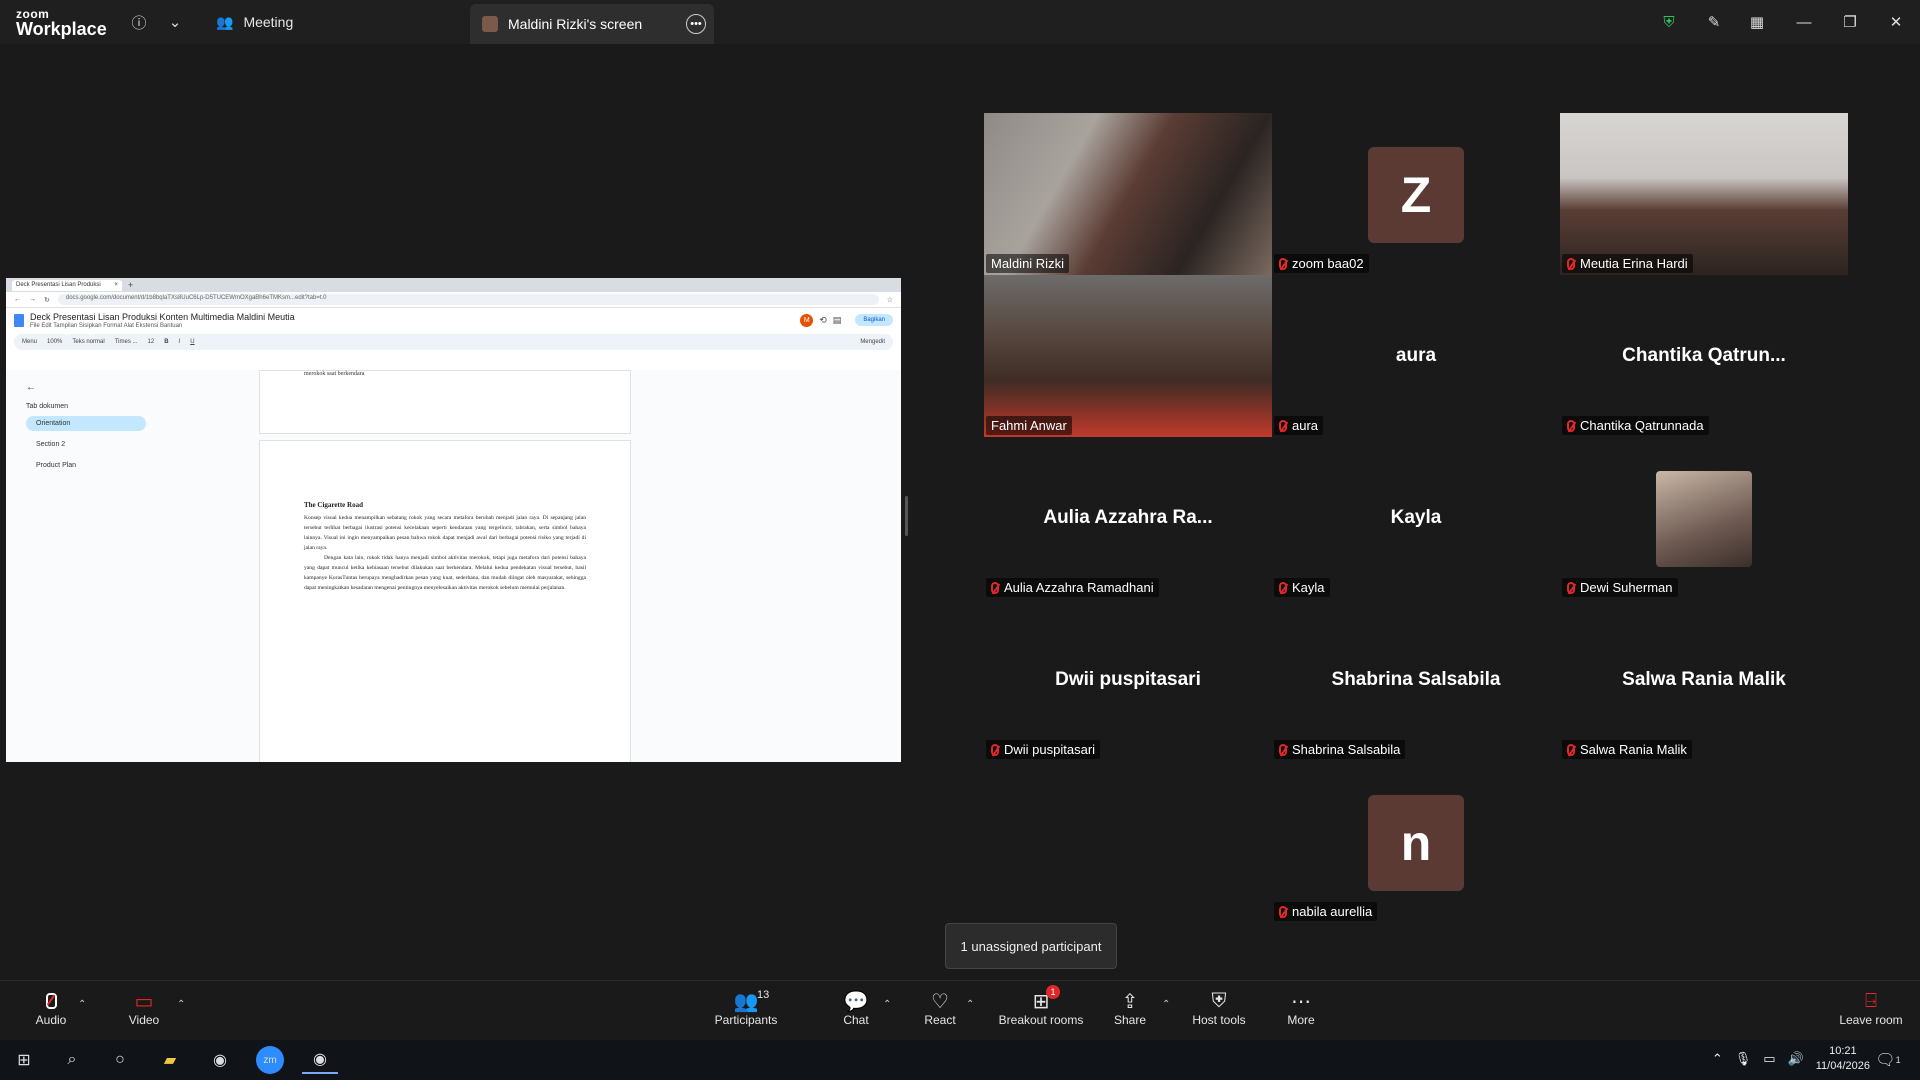 This screenshot has height=1080, width=1920. Describe the element at coordinates (254, 22) in the screenshot. I see `tab-meeting: 👥 Meeting` at that location.